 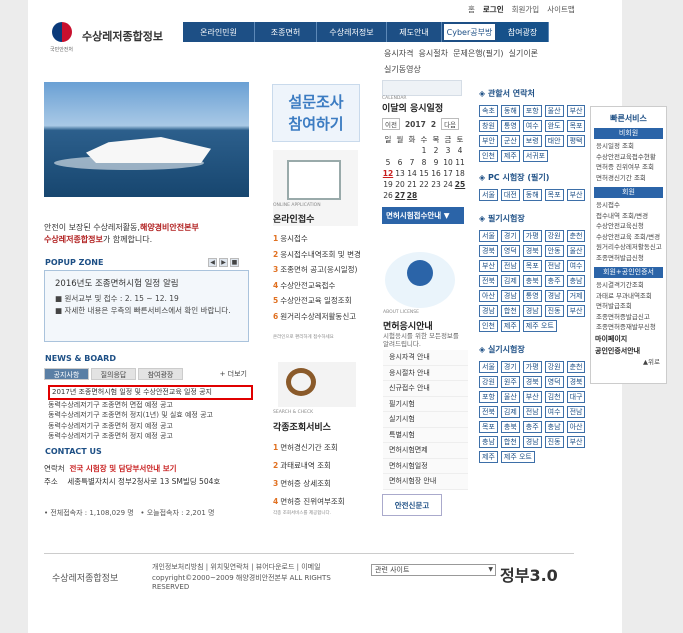 I want to click on written-exam-chip: 목포, so click(x=532, y=266).